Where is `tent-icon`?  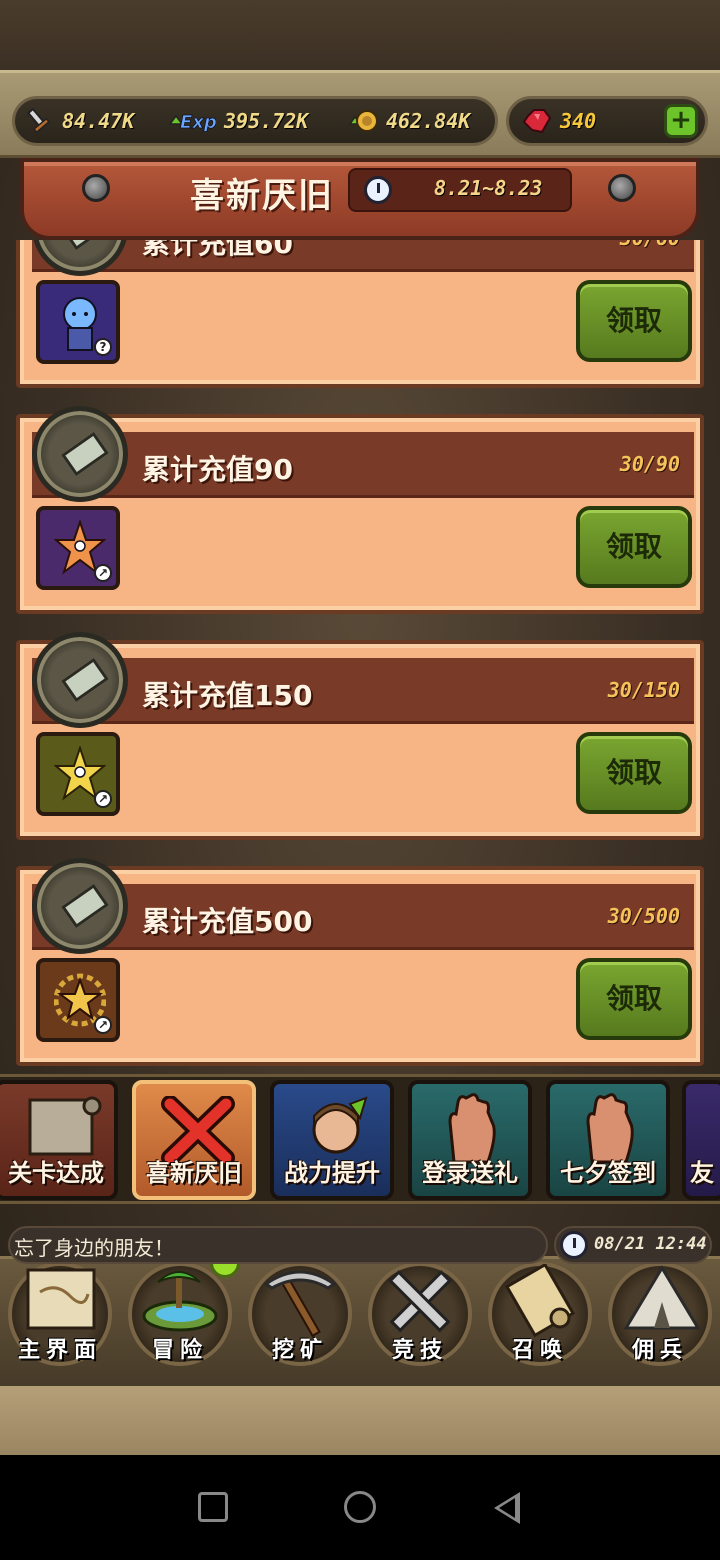
tent-icon is located at coordinates (662, 1297).